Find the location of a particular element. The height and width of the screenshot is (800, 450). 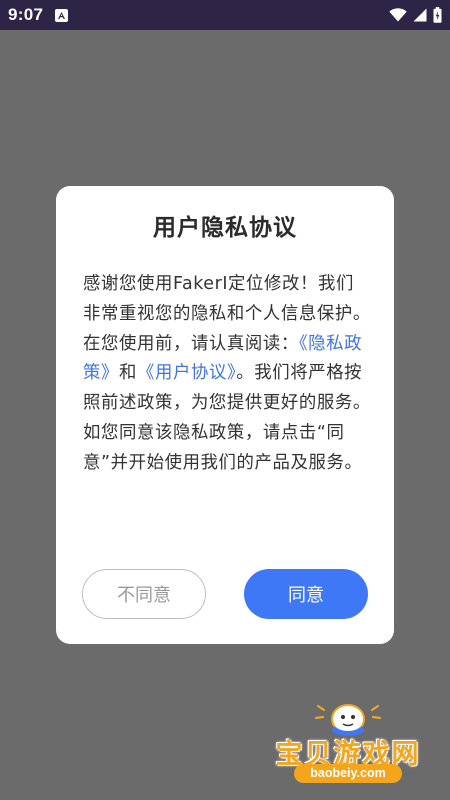

agree-button: 同意 is located at coordinates (306, 594).